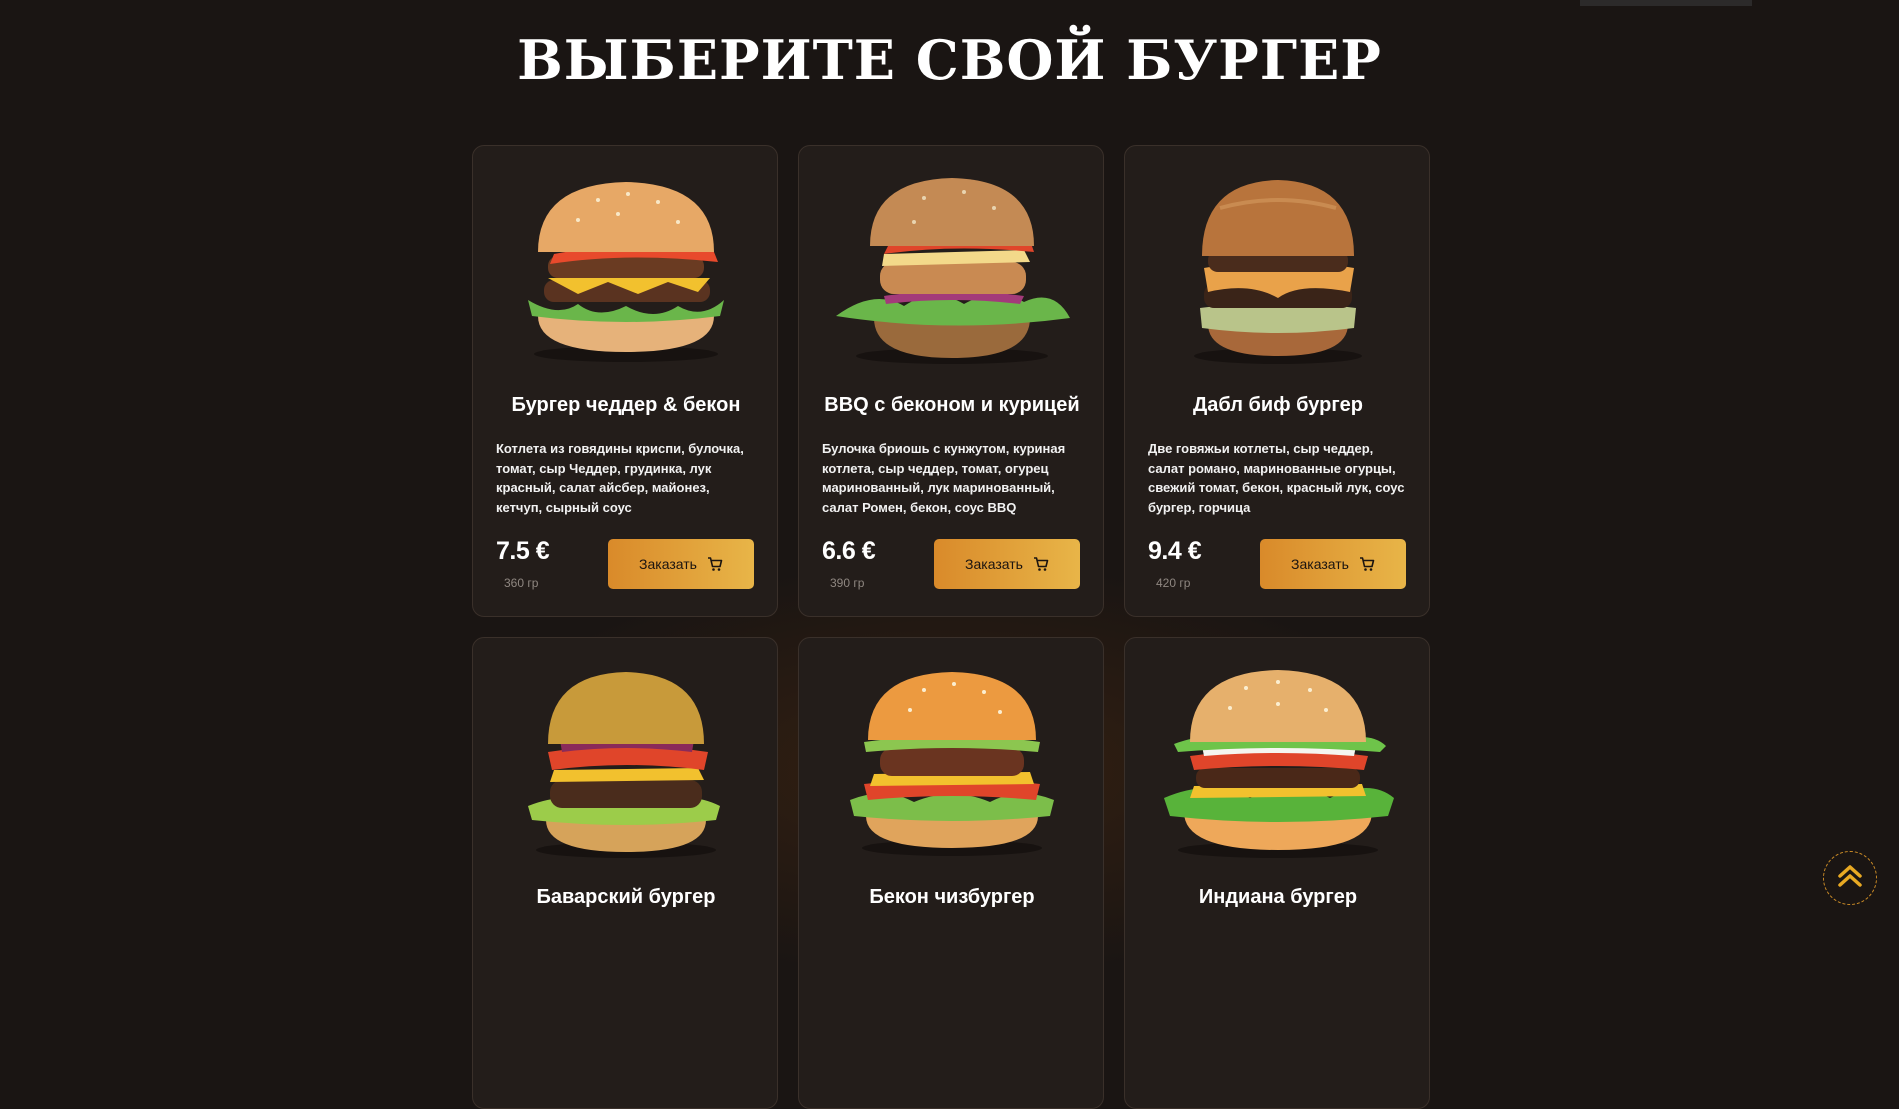 This screenshot has width=1899, height=1109. What do you see at coordinates (523, 551) in the screenshot?
I see `burger-price: 7.5 €` at bounding box center [523, 551].